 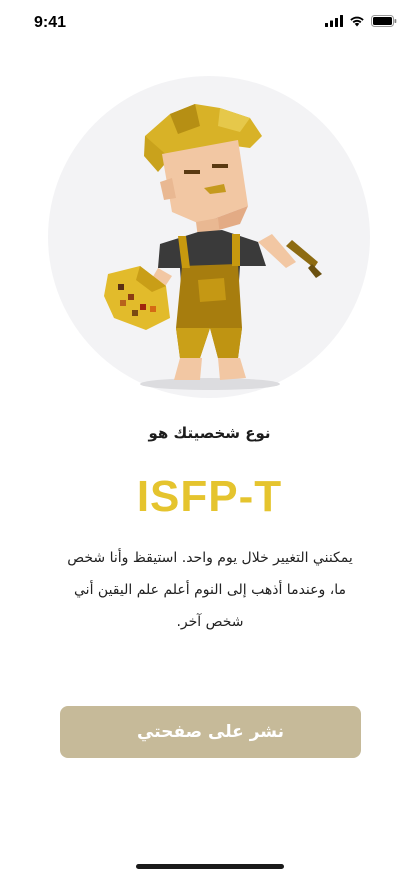 I want to click on personality-type-code: ISFP-T, so click(x=209, y=496).